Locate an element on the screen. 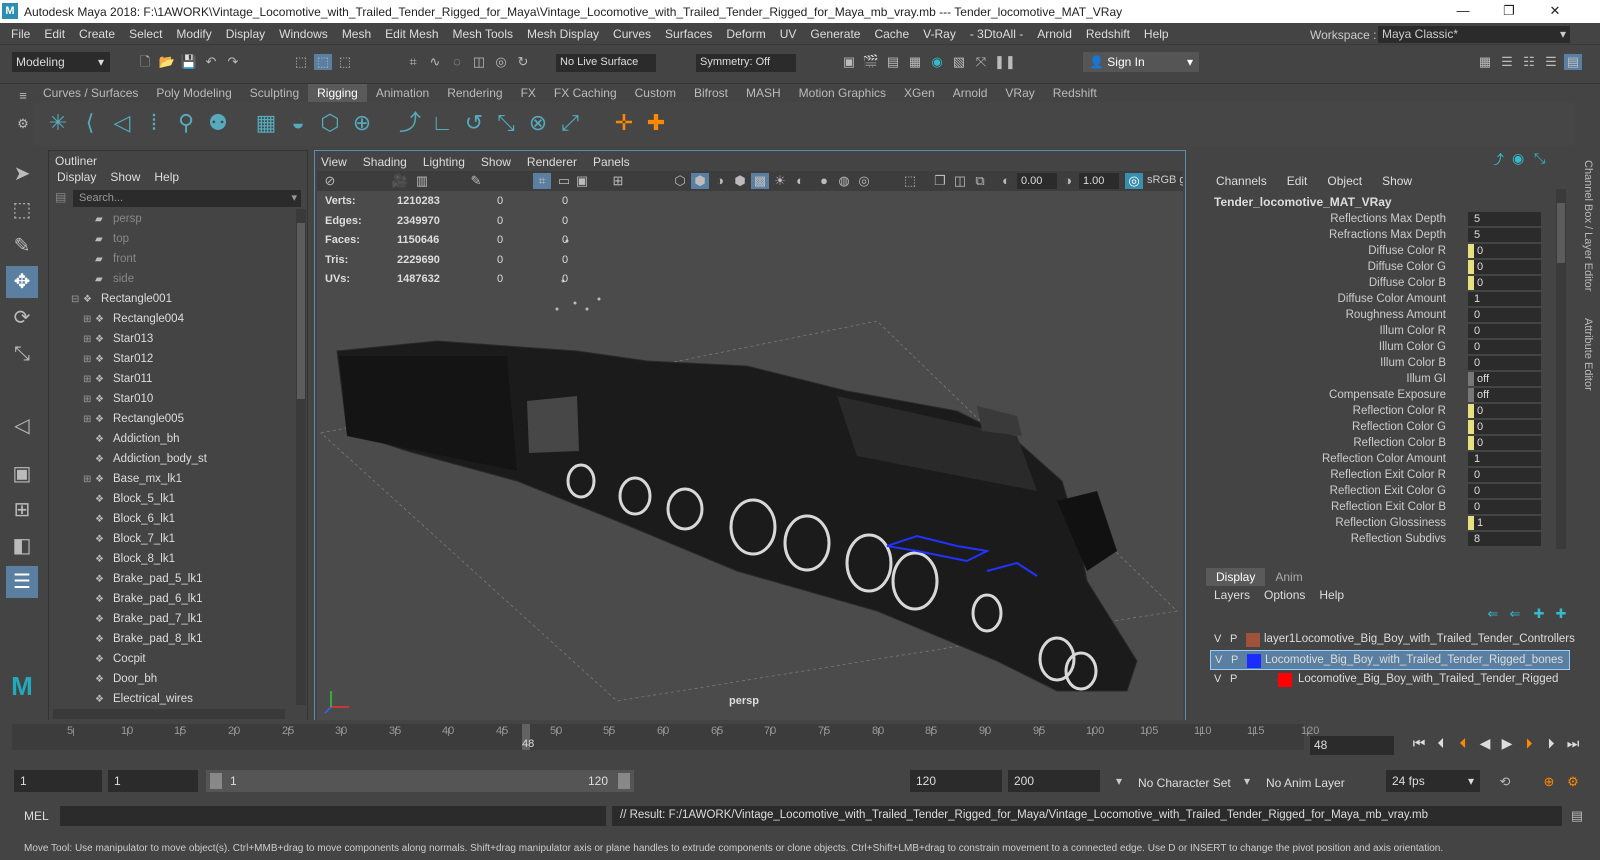 The height and width of the screenshot is (860, 1600). viewport-menu-shading: Shading is located at coordinates (385, 162).